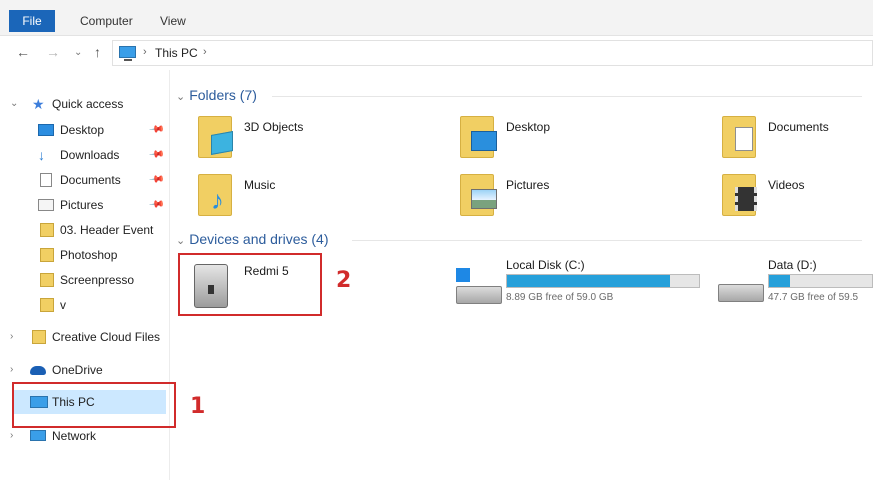 The width and height of the screenshot is (873, 480). Describe the element at coordinates (798, 127) in the screenshot. I see `folder-label: Documents` at that location.